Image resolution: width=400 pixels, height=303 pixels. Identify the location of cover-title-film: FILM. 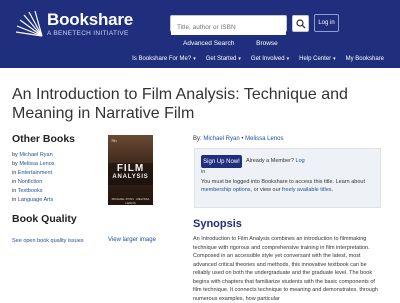
(130, 168).